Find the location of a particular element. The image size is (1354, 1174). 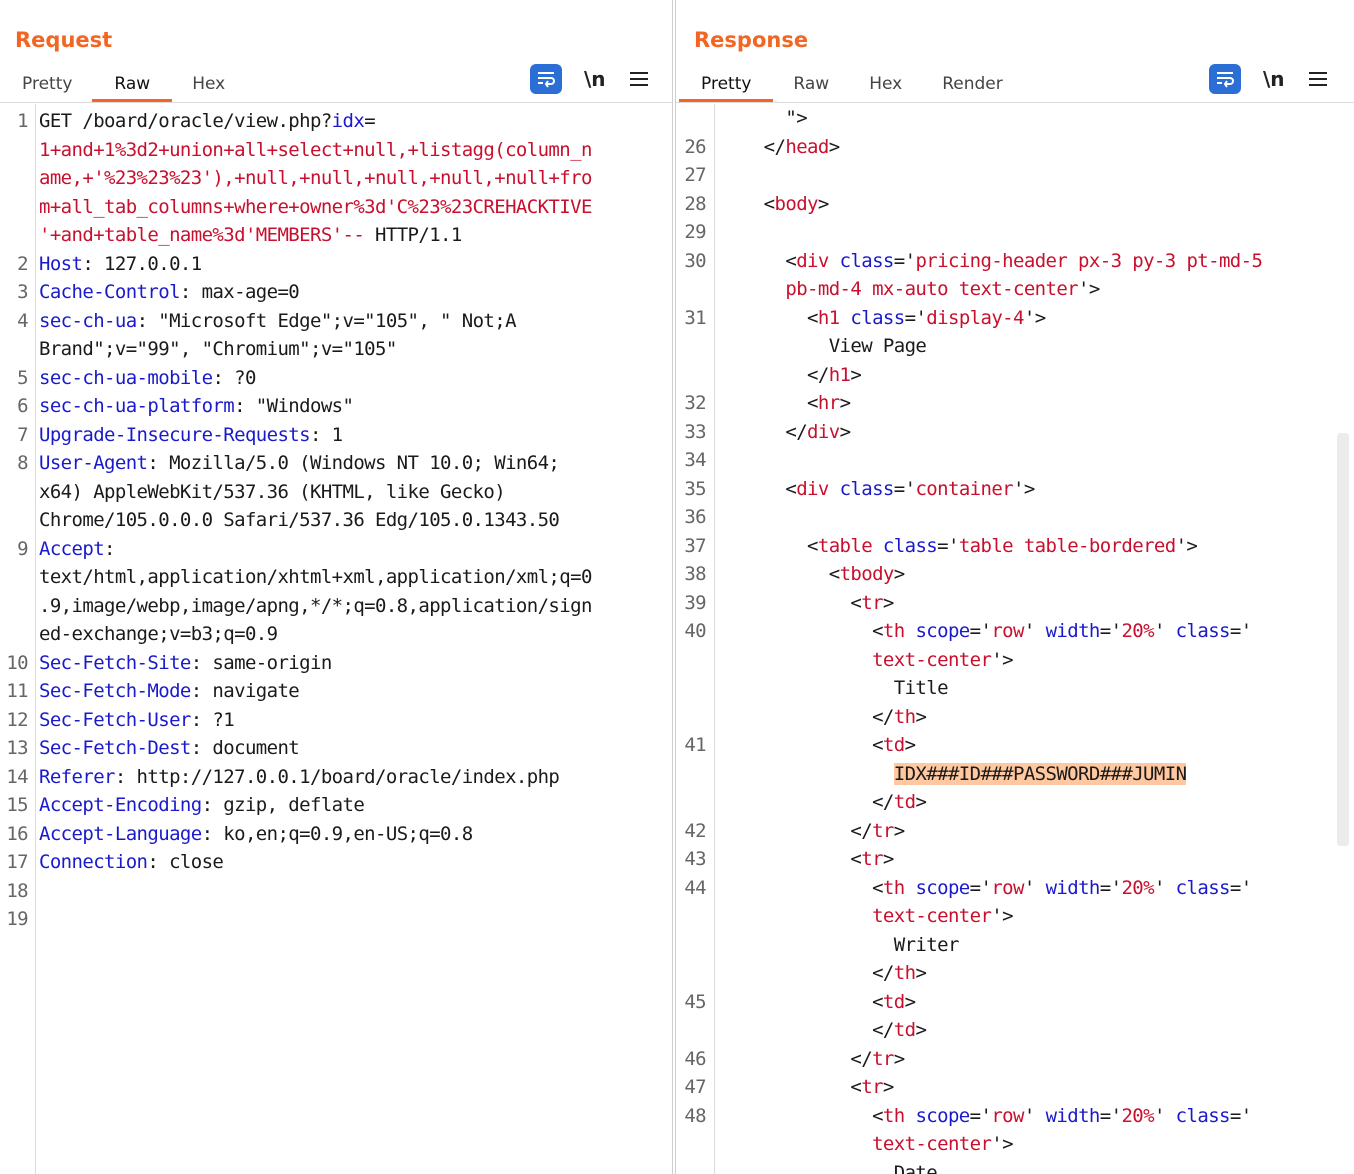

token: : "Microsoft Edge";v="105", " Not;A is located at coordinates (326, 320).